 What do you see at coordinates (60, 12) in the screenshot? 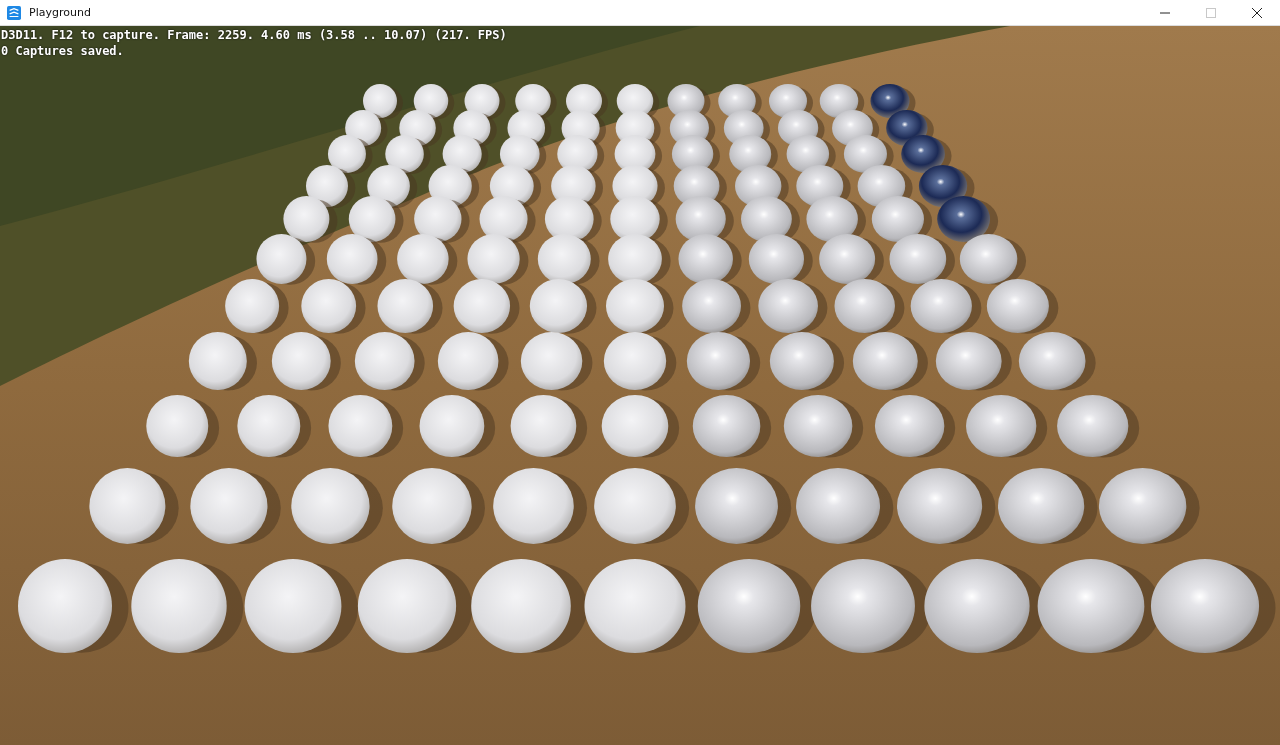
I see `window-title: Playground` at bounding box center [60, 12].